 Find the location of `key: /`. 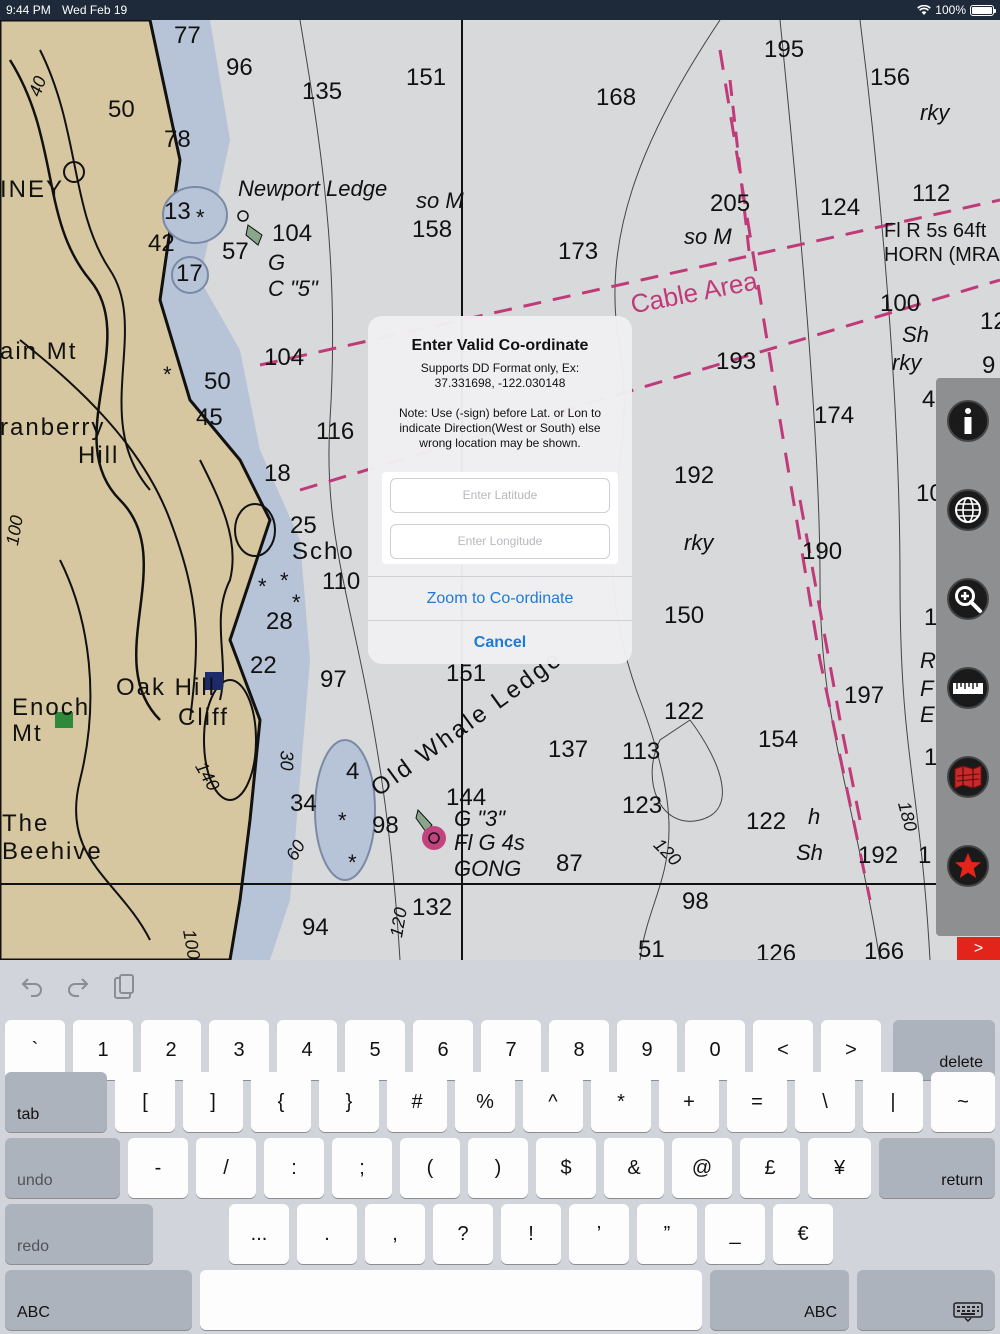

key: / is located at coordinates (226, 1168).